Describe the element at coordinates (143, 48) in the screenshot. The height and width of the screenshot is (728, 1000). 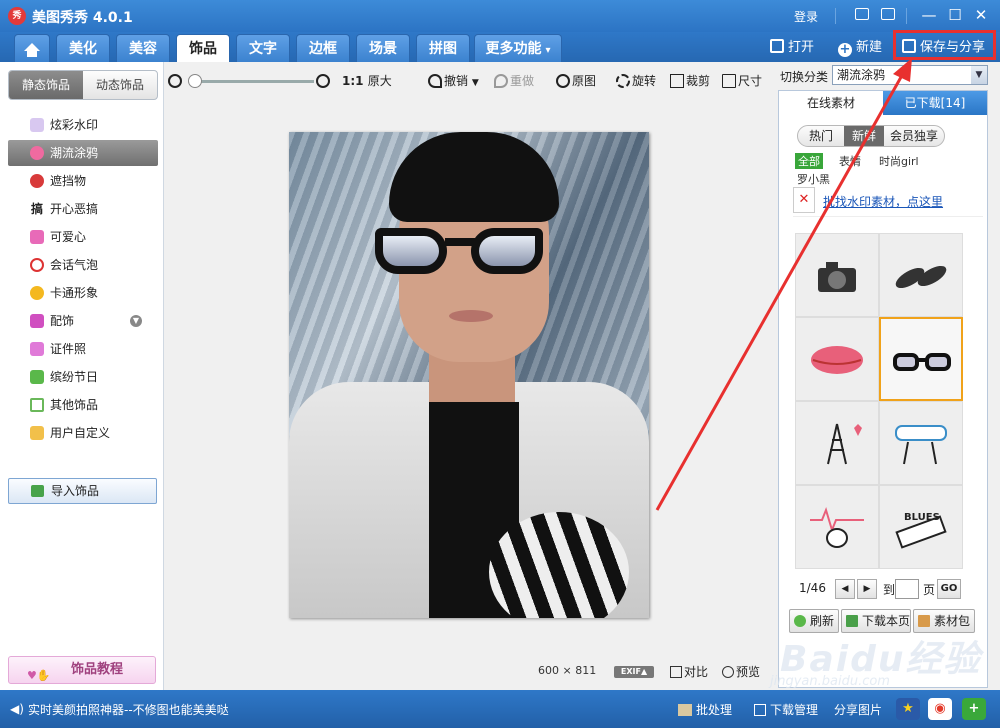
I see `tab-beauty: 美容` at that location.